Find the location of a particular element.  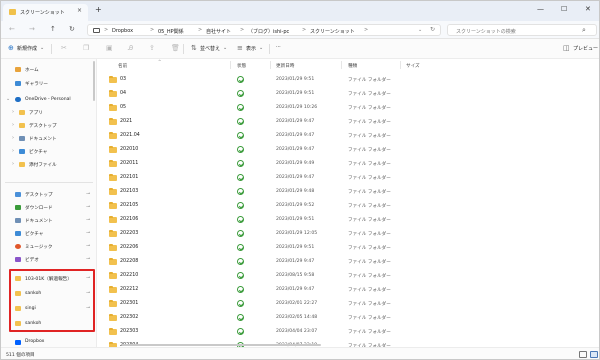

table-row: 2021.04 2023/01/29 9:47 ファイル フォルダー is located at coordinates (338, 136).